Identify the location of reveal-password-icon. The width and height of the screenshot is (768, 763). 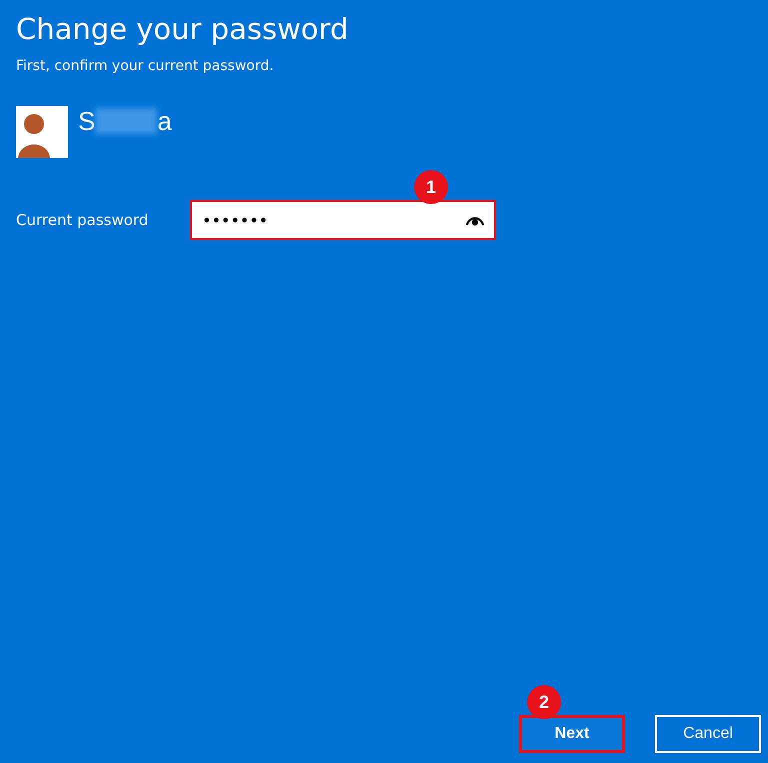
(475, 220).